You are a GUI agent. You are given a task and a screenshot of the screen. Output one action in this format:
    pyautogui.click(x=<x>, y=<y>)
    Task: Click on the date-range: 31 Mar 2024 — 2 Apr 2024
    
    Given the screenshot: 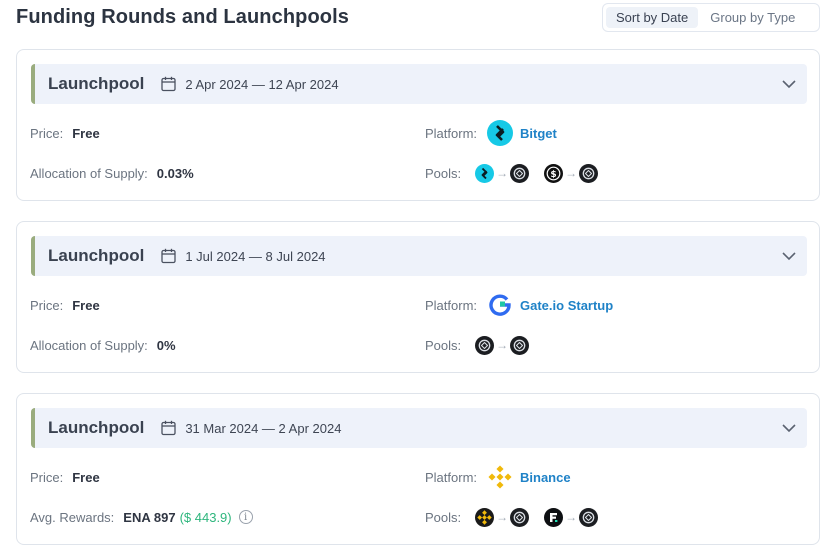 What is the action you would take?
    pyautogui.click(x=263, y=428)
    